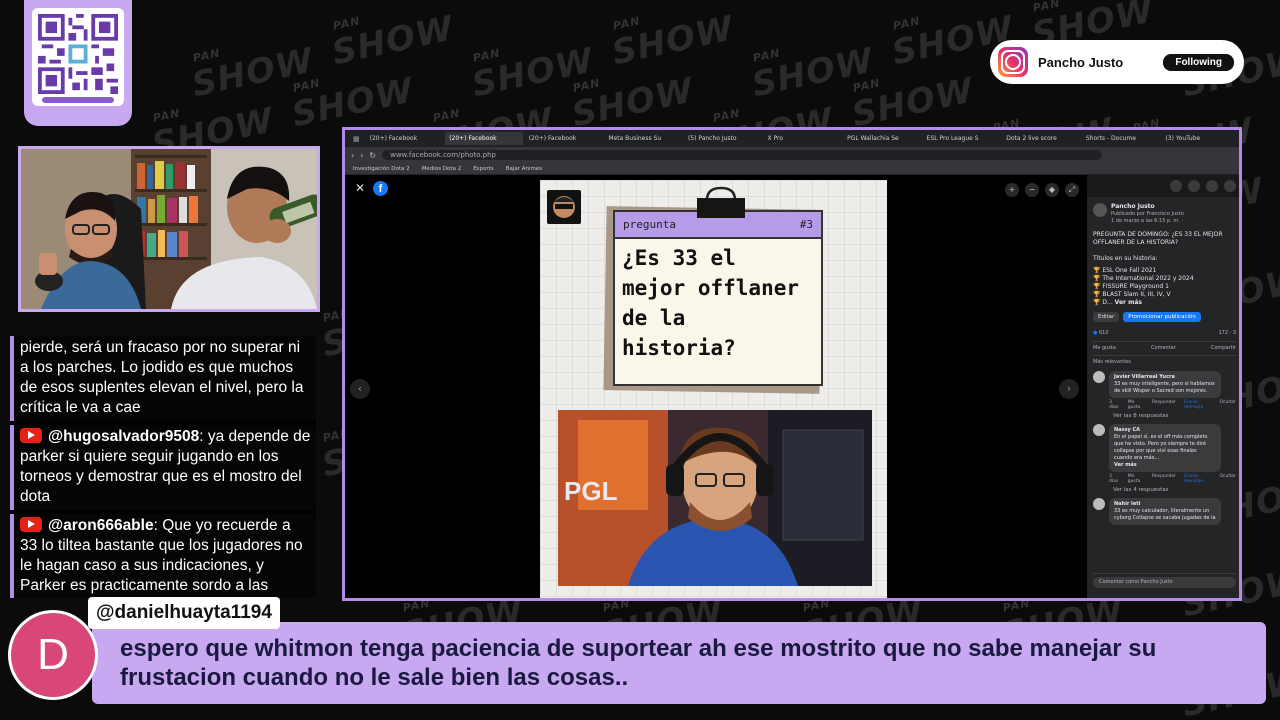  I want to click on tag-icon: ◆, so click(1052, 190).